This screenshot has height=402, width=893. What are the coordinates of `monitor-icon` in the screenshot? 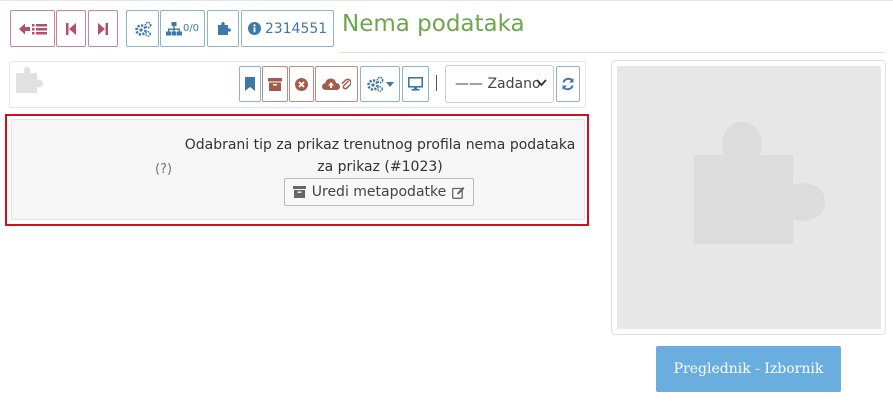 It's located at (415, 84).